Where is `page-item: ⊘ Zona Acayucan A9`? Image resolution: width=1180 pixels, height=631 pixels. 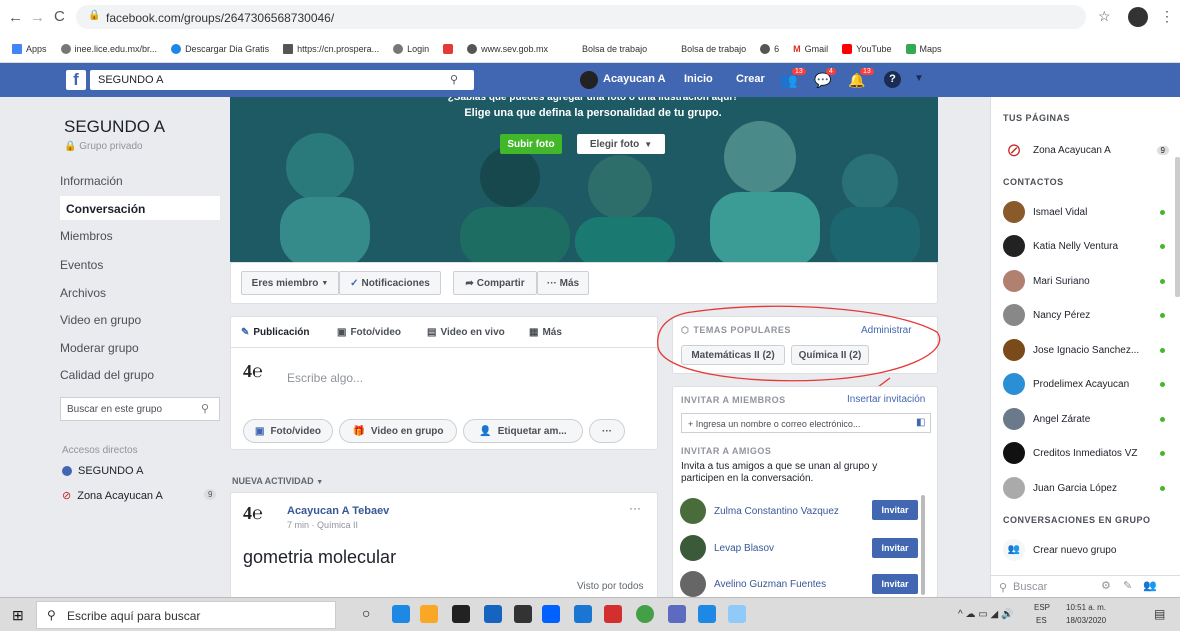 page-item: ⊘ Zona Acayucan A9 is located at coordinates (1088, 150).